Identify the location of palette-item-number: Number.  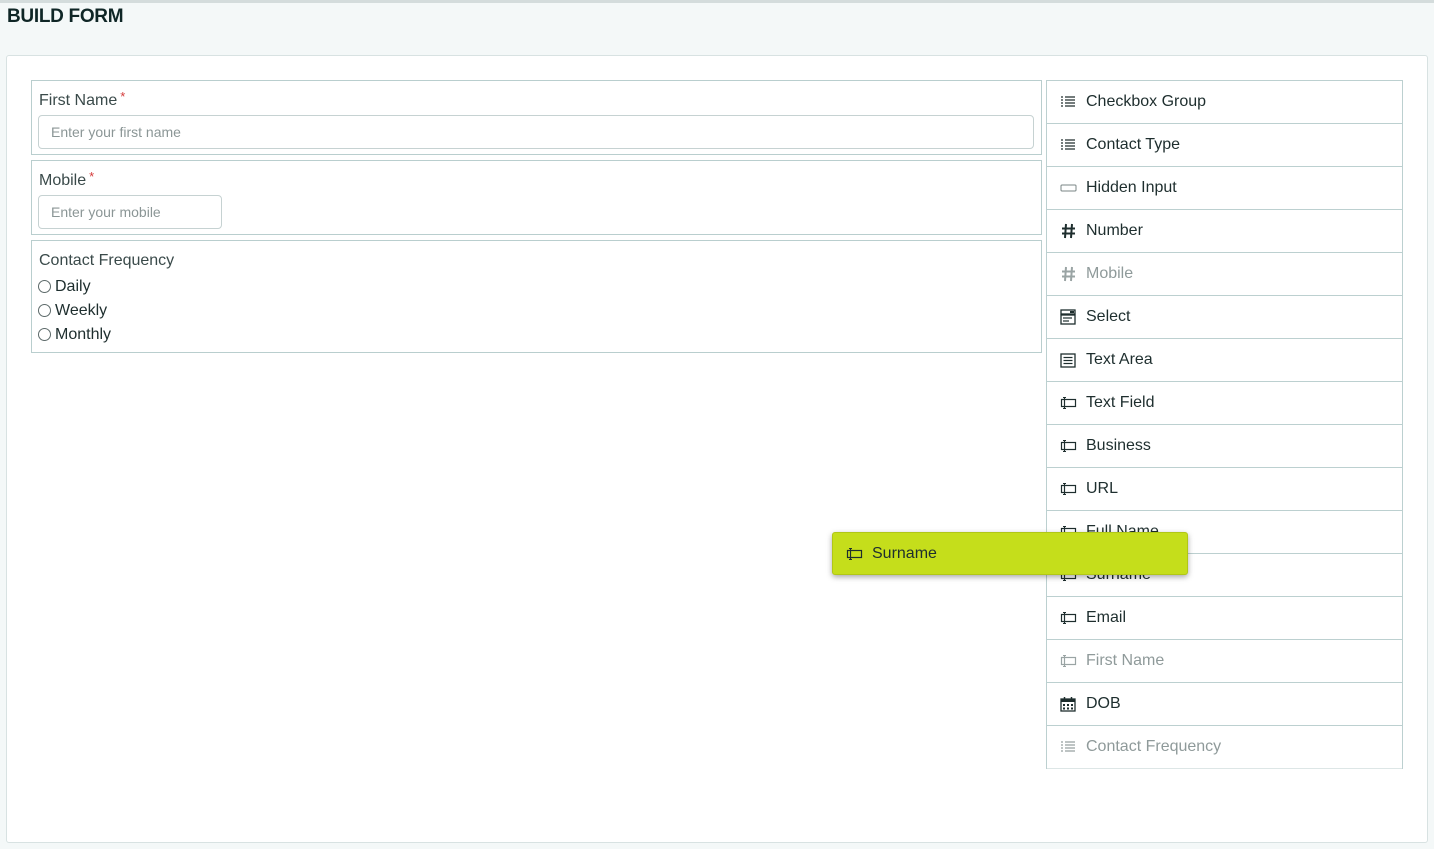
(1224, 231).